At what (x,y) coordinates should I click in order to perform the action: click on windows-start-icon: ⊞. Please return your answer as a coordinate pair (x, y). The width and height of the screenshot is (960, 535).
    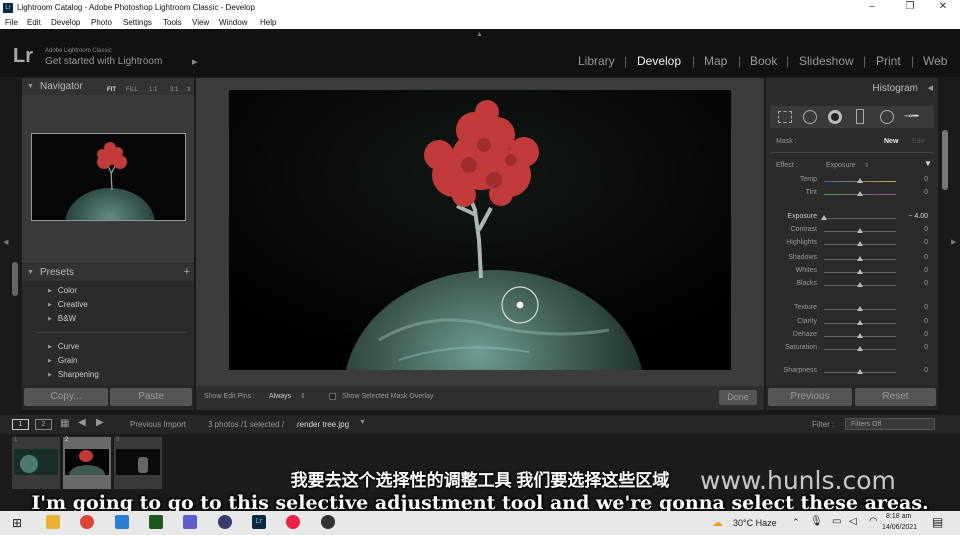
    Looking at the image, I should click on (17, 523).